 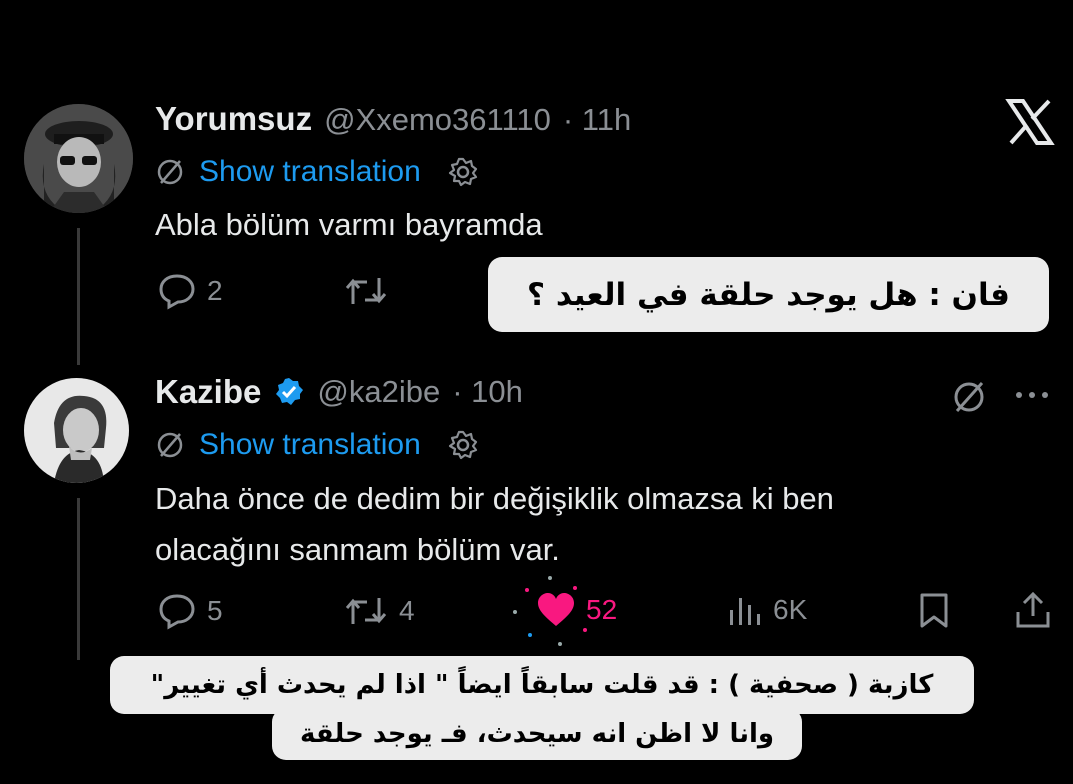 What do you see at coordinates (76, 430) in the screenshot?
I see `avatar-kazibe` at bounding box center [76, 430].